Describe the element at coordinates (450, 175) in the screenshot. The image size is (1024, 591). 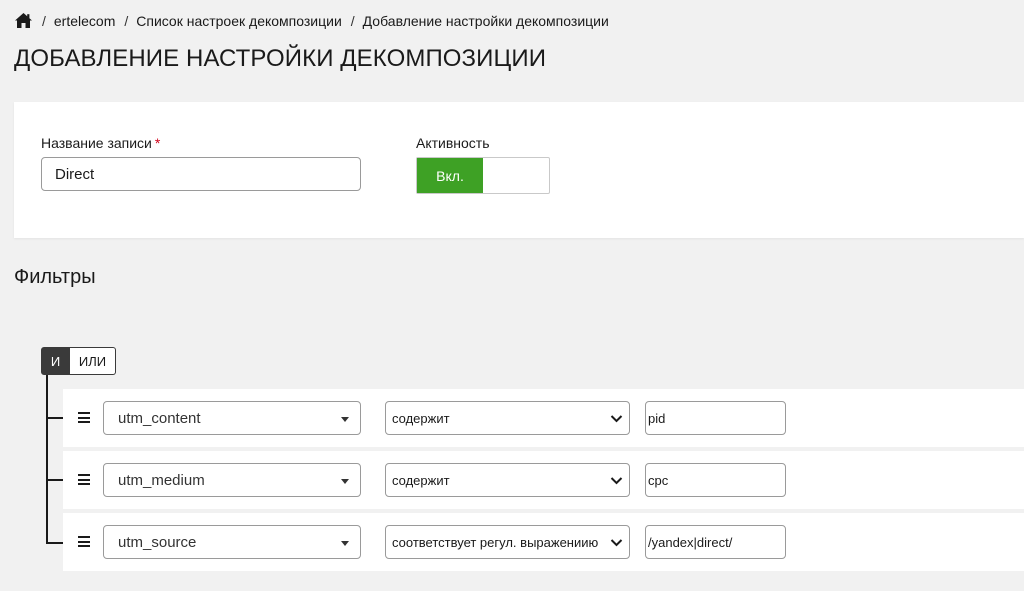
I see `activity-toggle-on: Вкл.` at that location.